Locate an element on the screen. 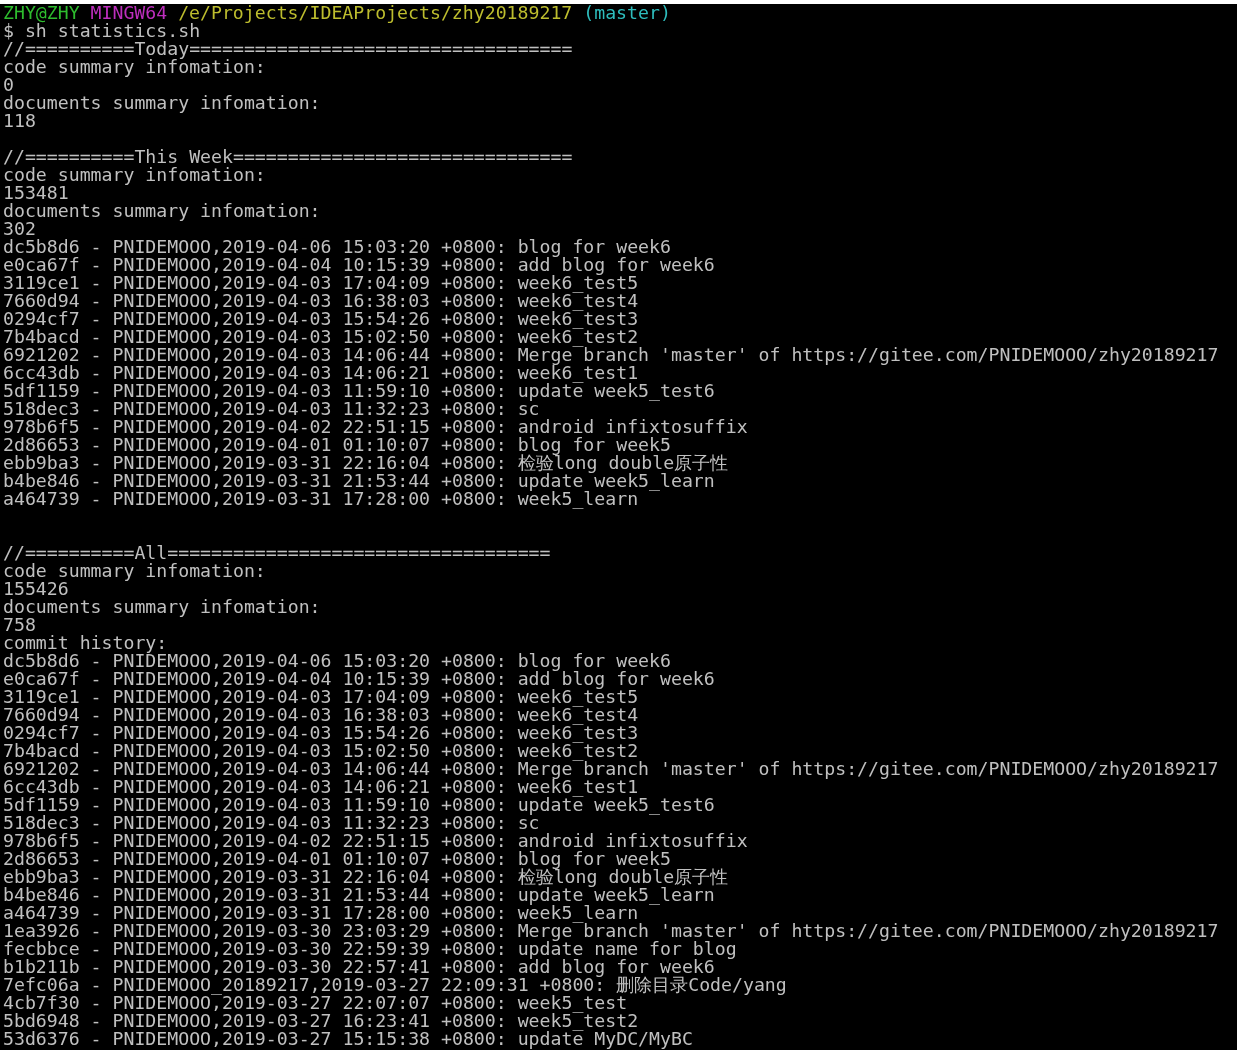  output-line: 53d6376 - PNIDEMOOO,2019-03-27 15:15:38 +0800: update MyDC/MyBC is located at coordinates (348, 1038).